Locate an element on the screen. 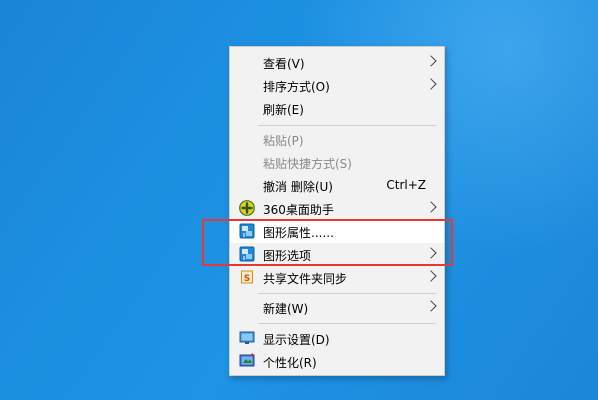 The image size is (598, 400). undo-shortcut-text: Ctrl+Z is located at coordinates (406, 185).